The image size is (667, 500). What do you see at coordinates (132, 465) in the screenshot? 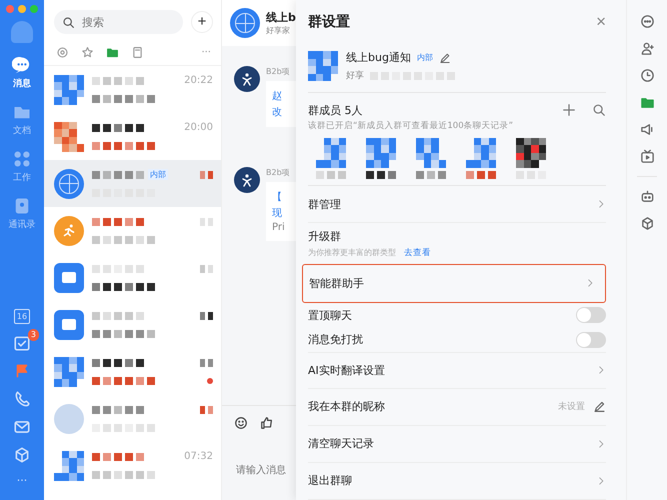
I see `chat-list-item: 07:32` at bounding box center [132, 465].